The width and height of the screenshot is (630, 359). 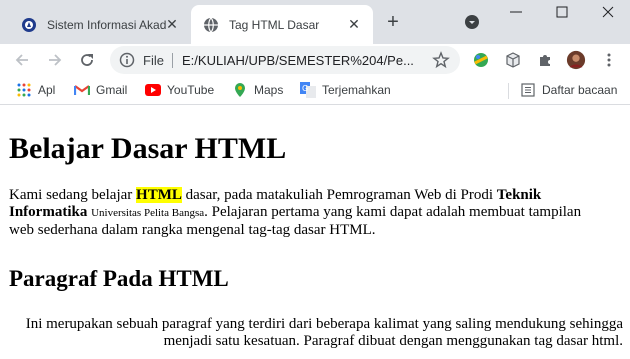 I want to click on bookmark-gmail: Gmail, so click(x=100, y=90).